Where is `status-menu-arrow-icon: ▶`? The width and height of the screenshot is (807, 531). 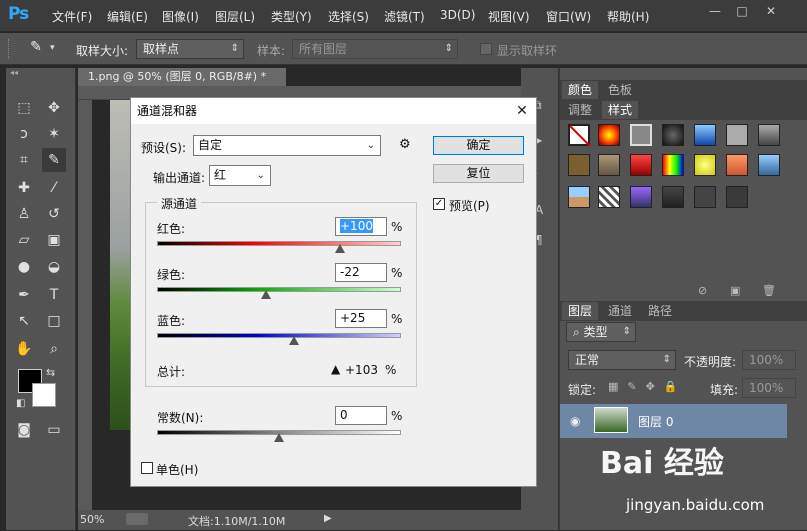 status-menu-arrow-icon: ▶ is located at coordinates (328, 518).